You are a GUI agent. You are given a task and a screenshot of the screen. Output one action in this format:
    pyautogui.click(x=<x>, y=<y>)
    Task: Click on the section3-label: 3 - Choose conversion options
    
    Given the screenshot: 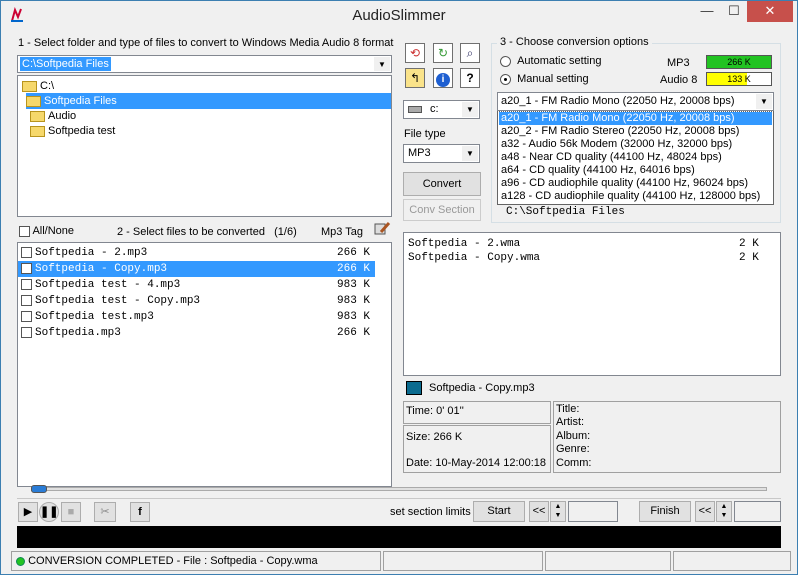 What is the action you would take?
    pyautogui.click(x=574, y=42)
    